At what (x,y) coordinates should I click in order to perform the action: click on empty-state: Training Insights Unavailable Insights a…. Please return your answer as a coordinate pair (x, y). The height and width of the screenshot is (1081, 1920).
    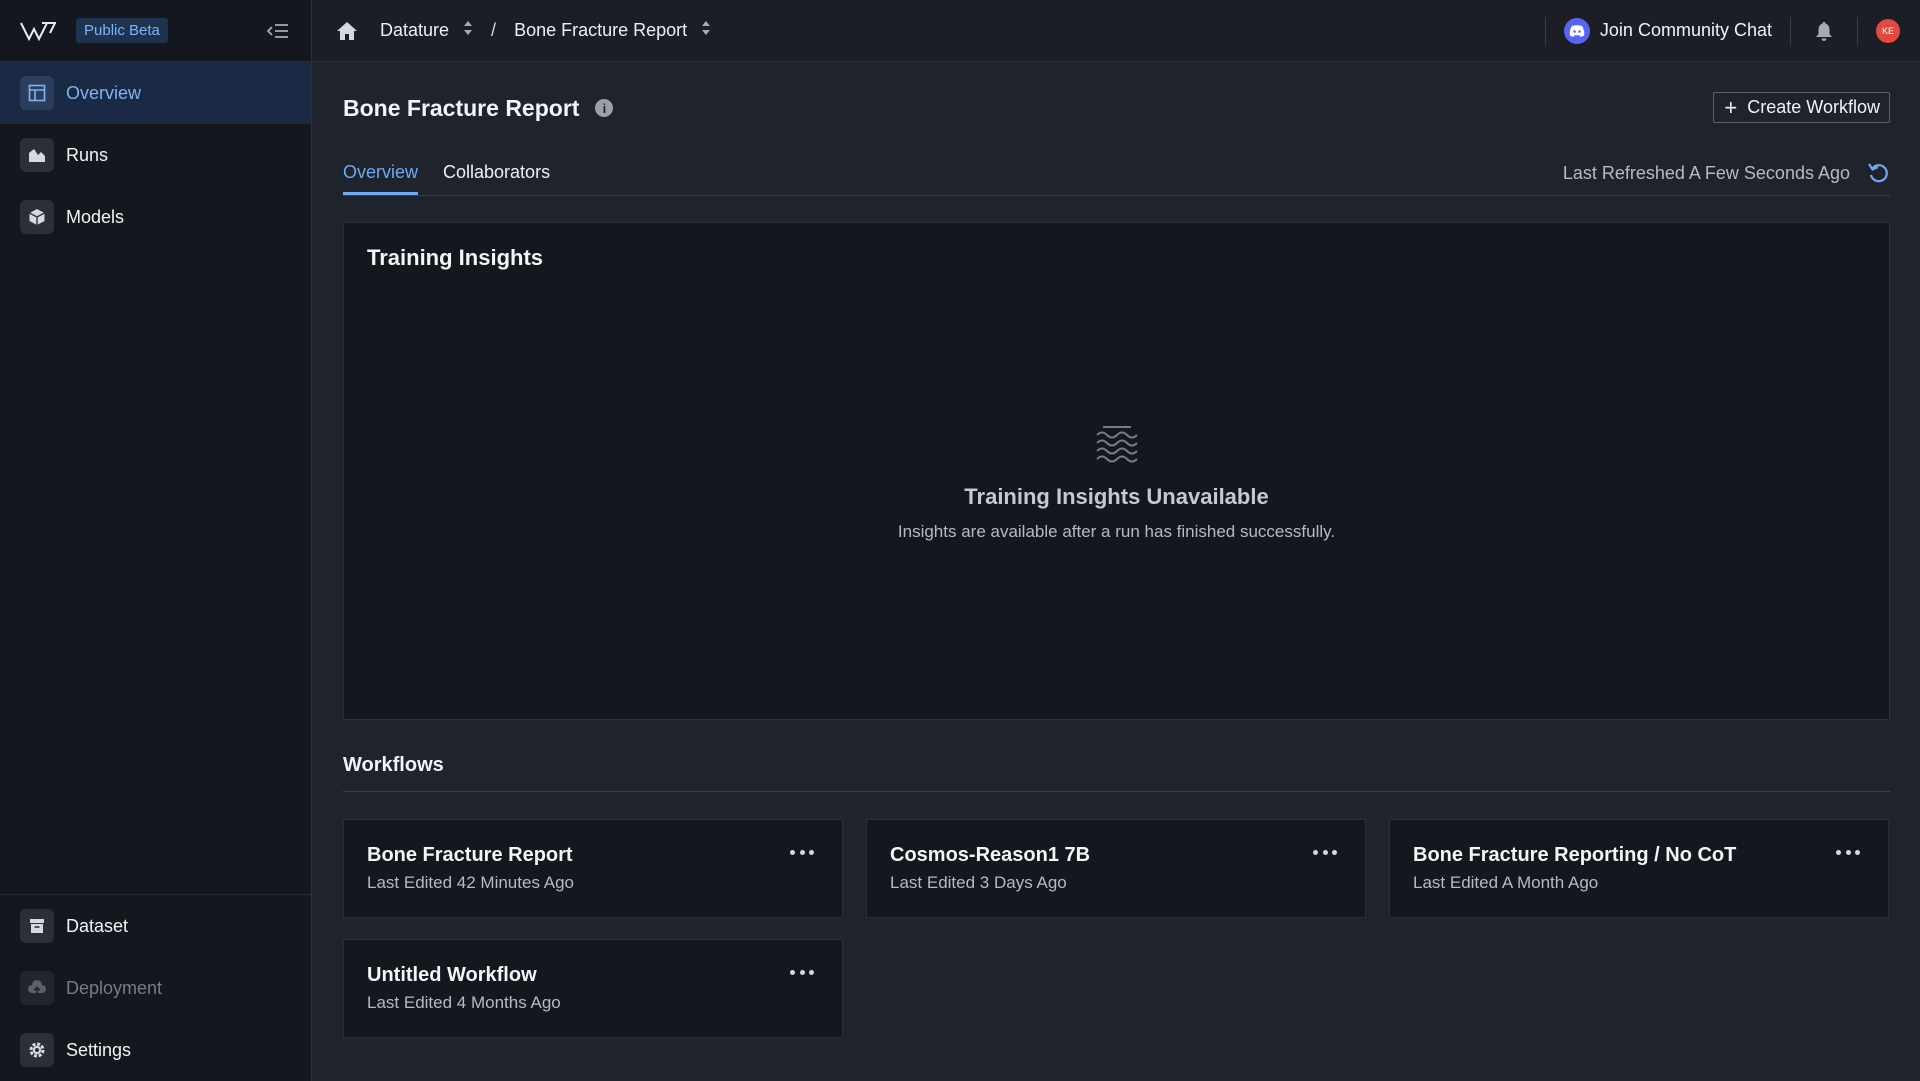
    Looking at the image, I should click on (1116, 483).